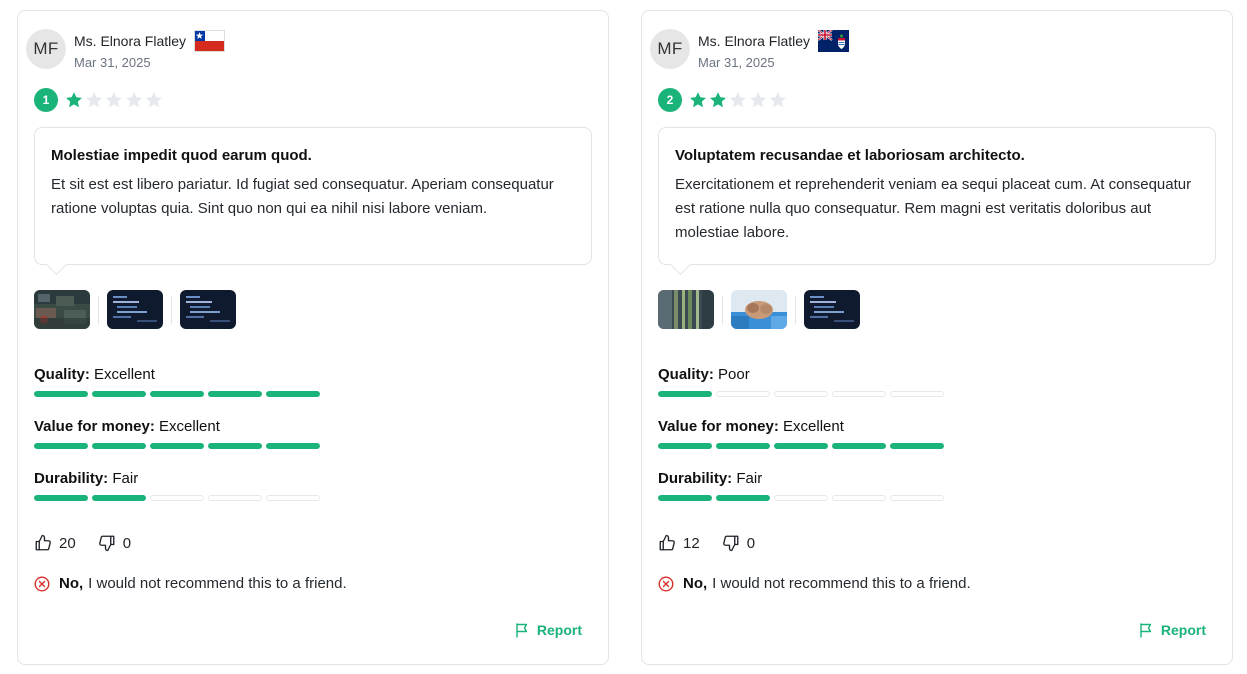  Describe the element at coordinates (62, 374) in the screenshot. I see `attribute-label: Quality:` at that location.